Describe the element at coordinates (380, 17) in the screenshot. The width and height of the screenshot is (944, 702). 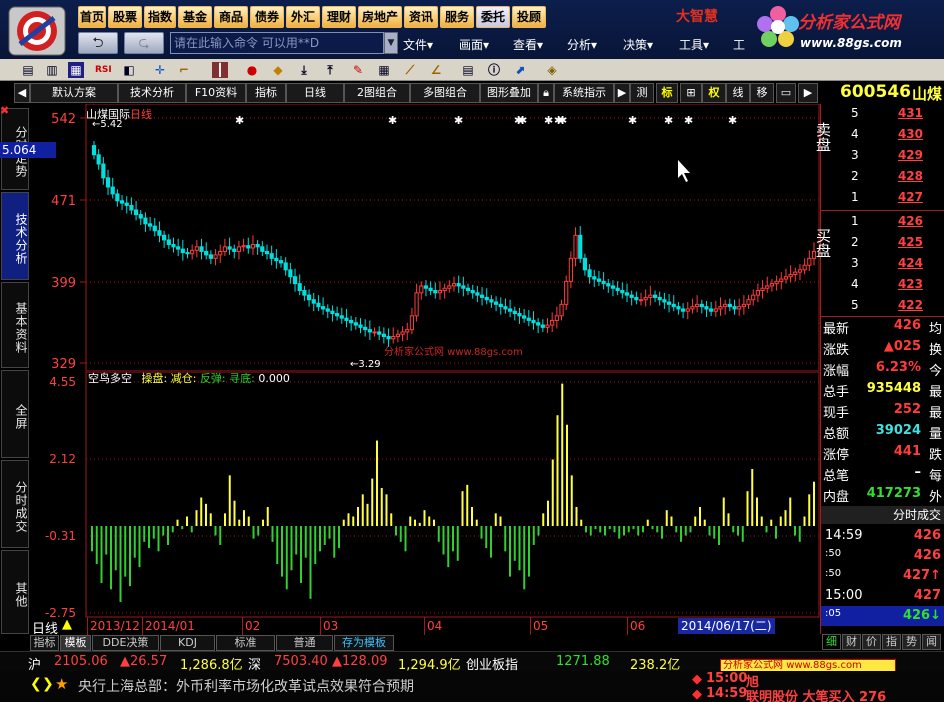
I see `nav-8: 房地产` at that location.